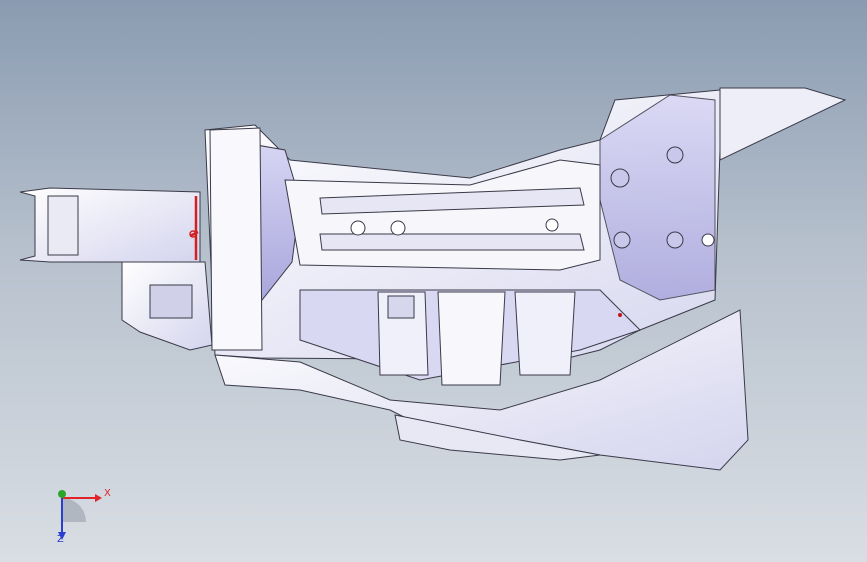 The width and height of the screenshot is (867, 562). What do you see at coordinates (110, 225) in the screenshot?
I see `left-rail` at bounding box center [110, 225].